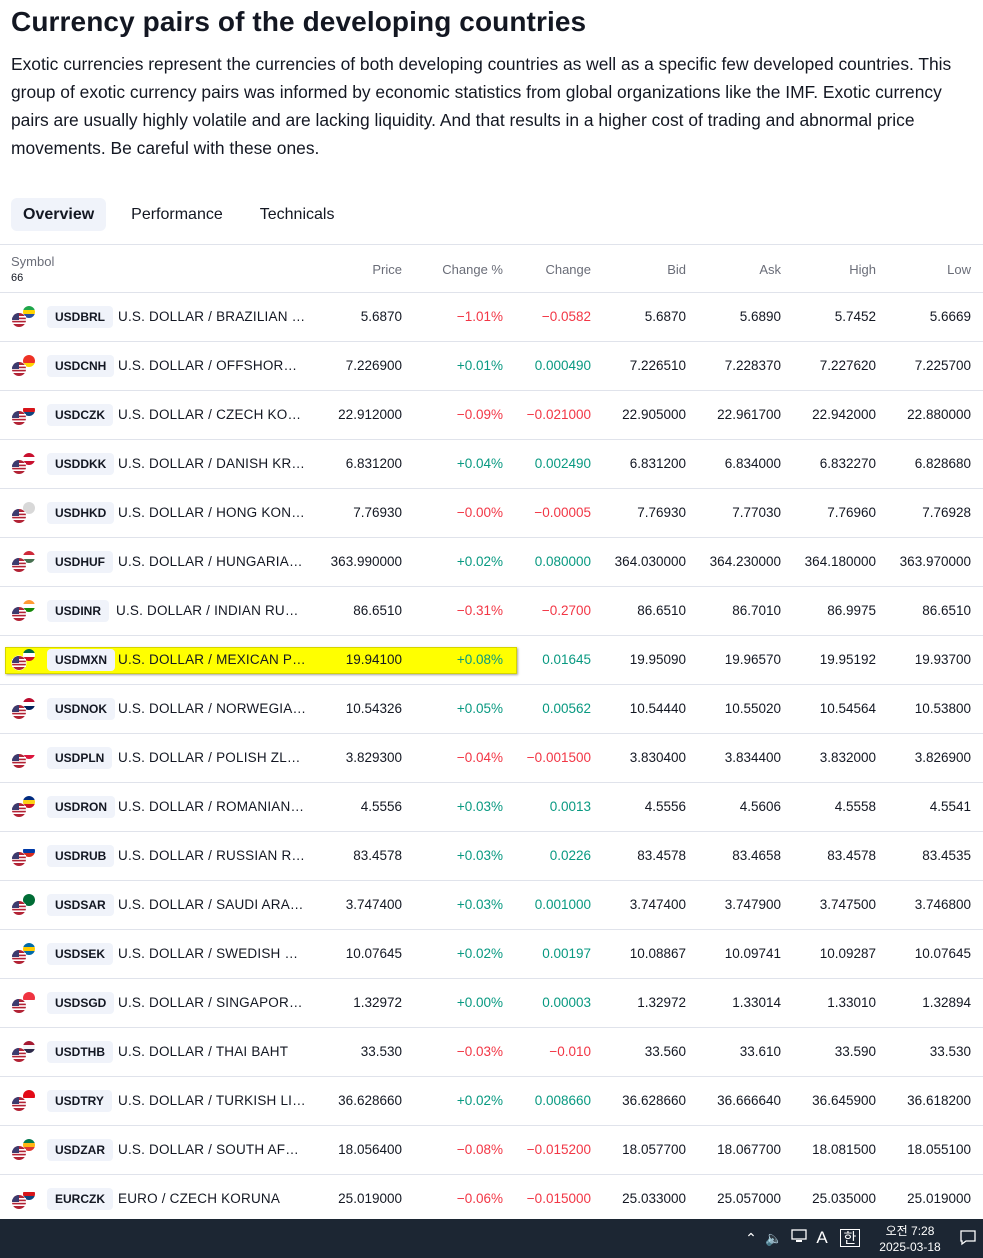 The height and width of the screenshot is (1258, 983). What do you see at coordinates (387, 269) in the screenshot?
I see `header-price: Price` at bounding box center [387, 269].